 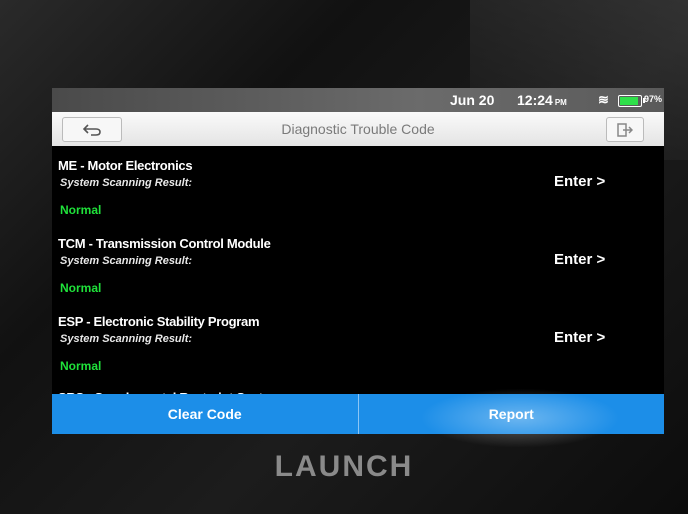 I want to click on exit-button, so click(x=625, y=129).